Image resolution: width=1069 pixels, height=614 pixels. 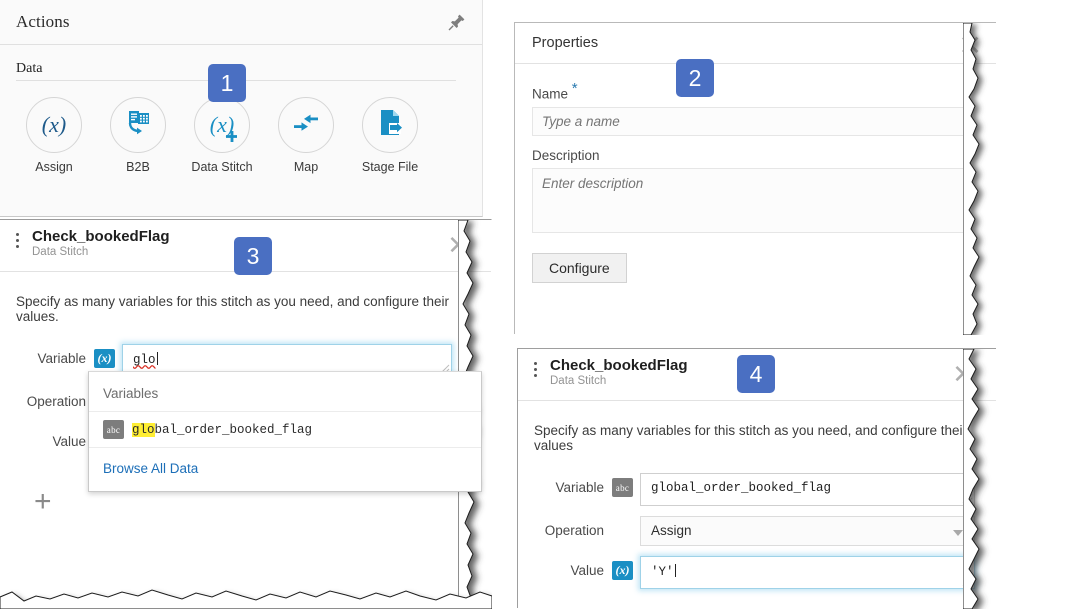 What do you see at coordinates (253, 256) in the screenshot?
I see `callout-badge-3: 3` at bounding box center [253, 256].